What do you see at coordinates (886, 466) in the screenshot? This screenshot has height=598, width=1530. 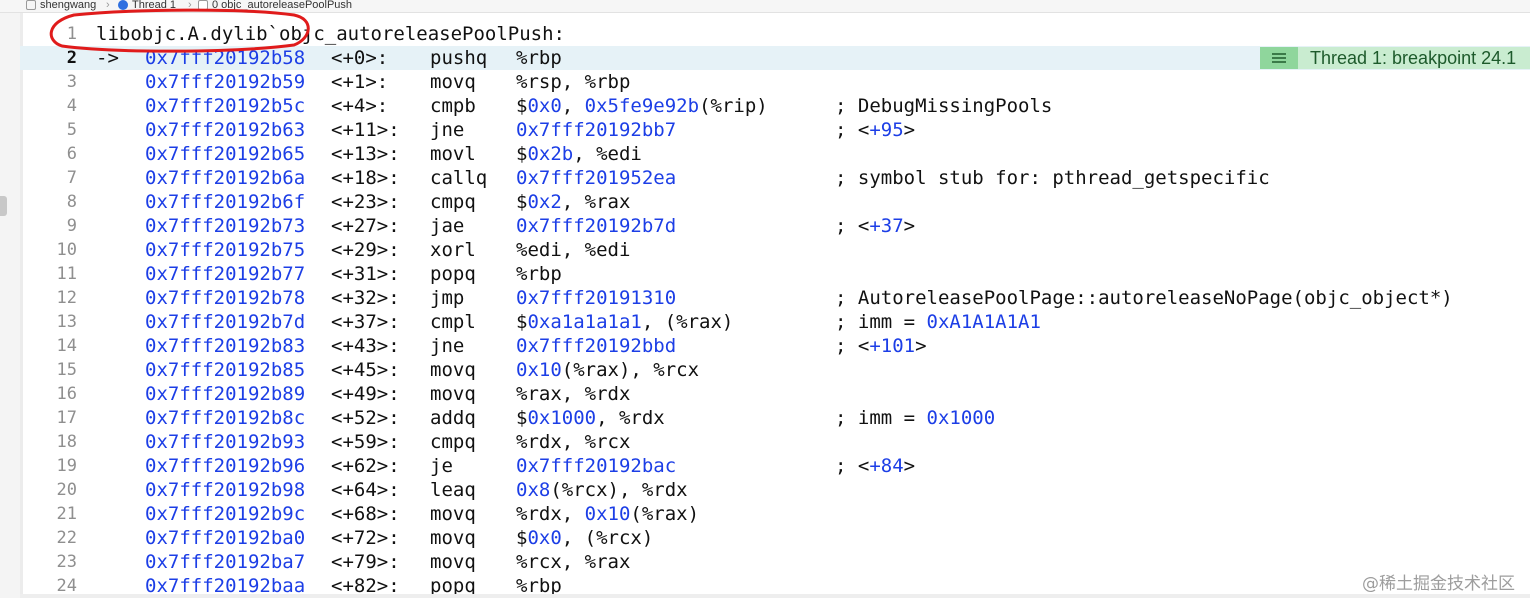 I see `comment-literal: +84` at bounding box center [886, 466].